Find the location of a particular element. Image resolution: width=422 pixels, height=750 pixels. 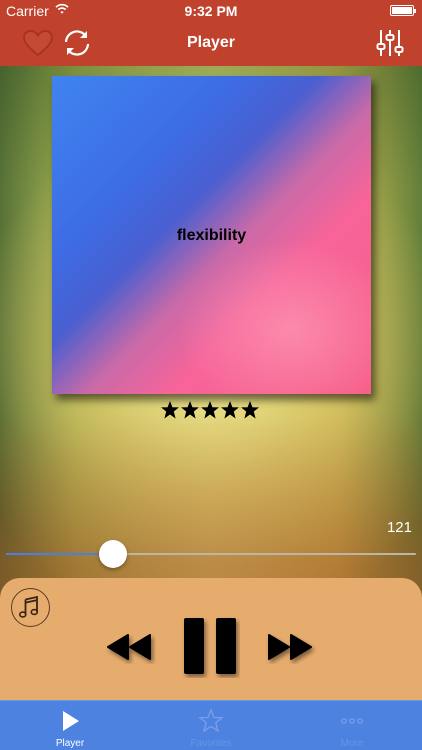

rewind-button is located at coordinates (130, 647).